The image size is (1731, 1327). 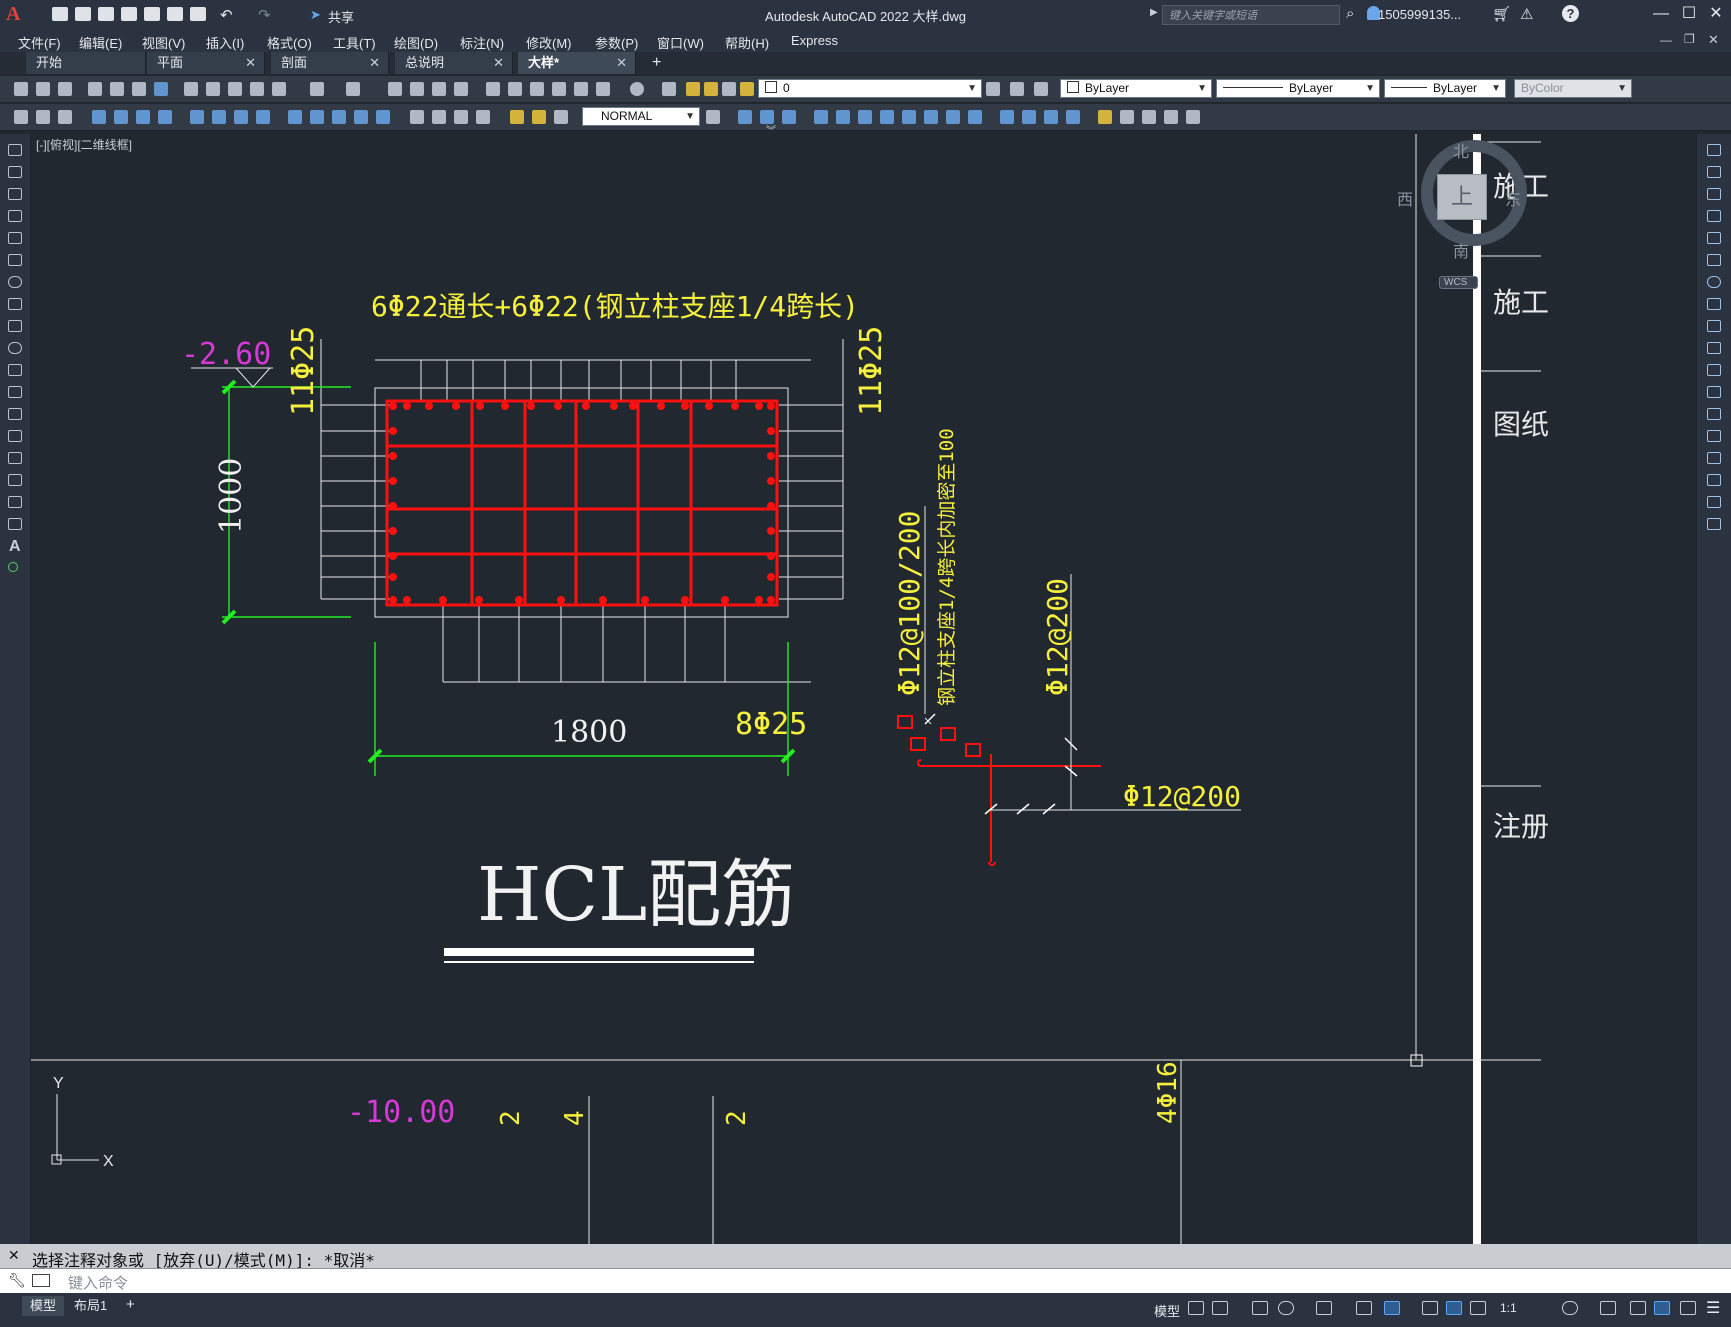 I want to click on block-editor-icon, so click(x=279, y=89).